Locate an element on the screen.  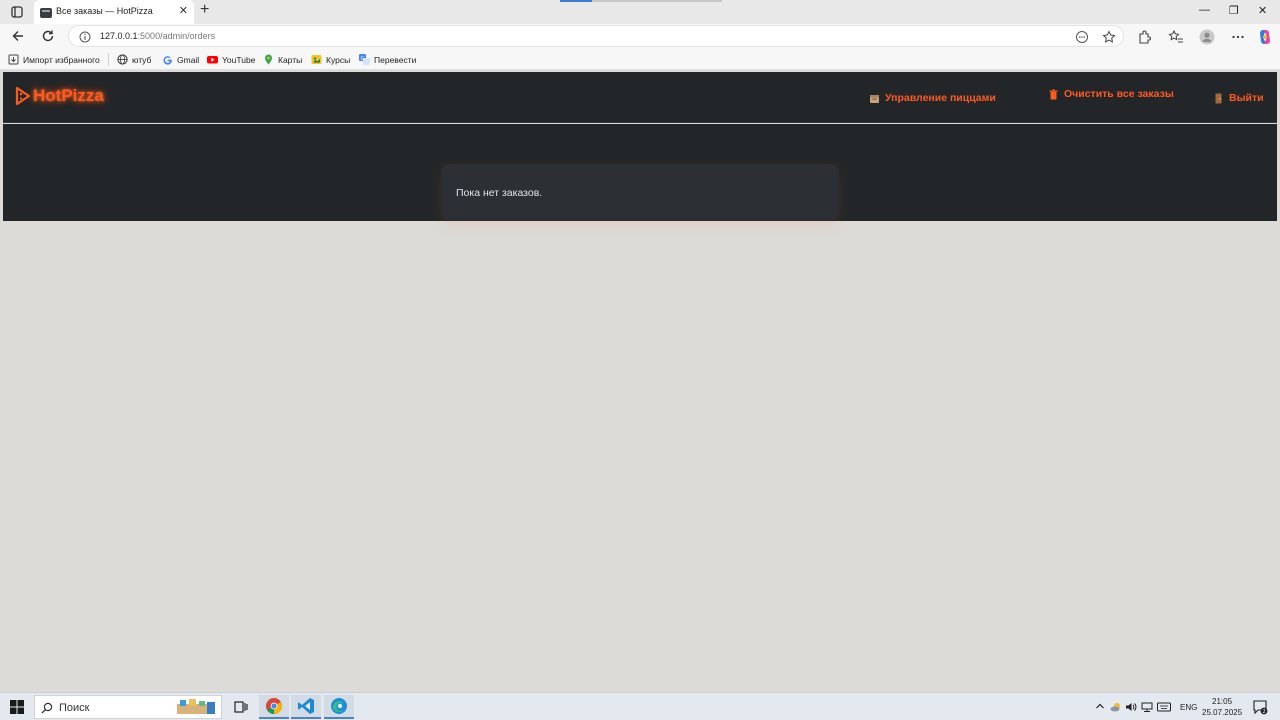
url-path: :5000/admin/orders is located at coordinates (176, 36).